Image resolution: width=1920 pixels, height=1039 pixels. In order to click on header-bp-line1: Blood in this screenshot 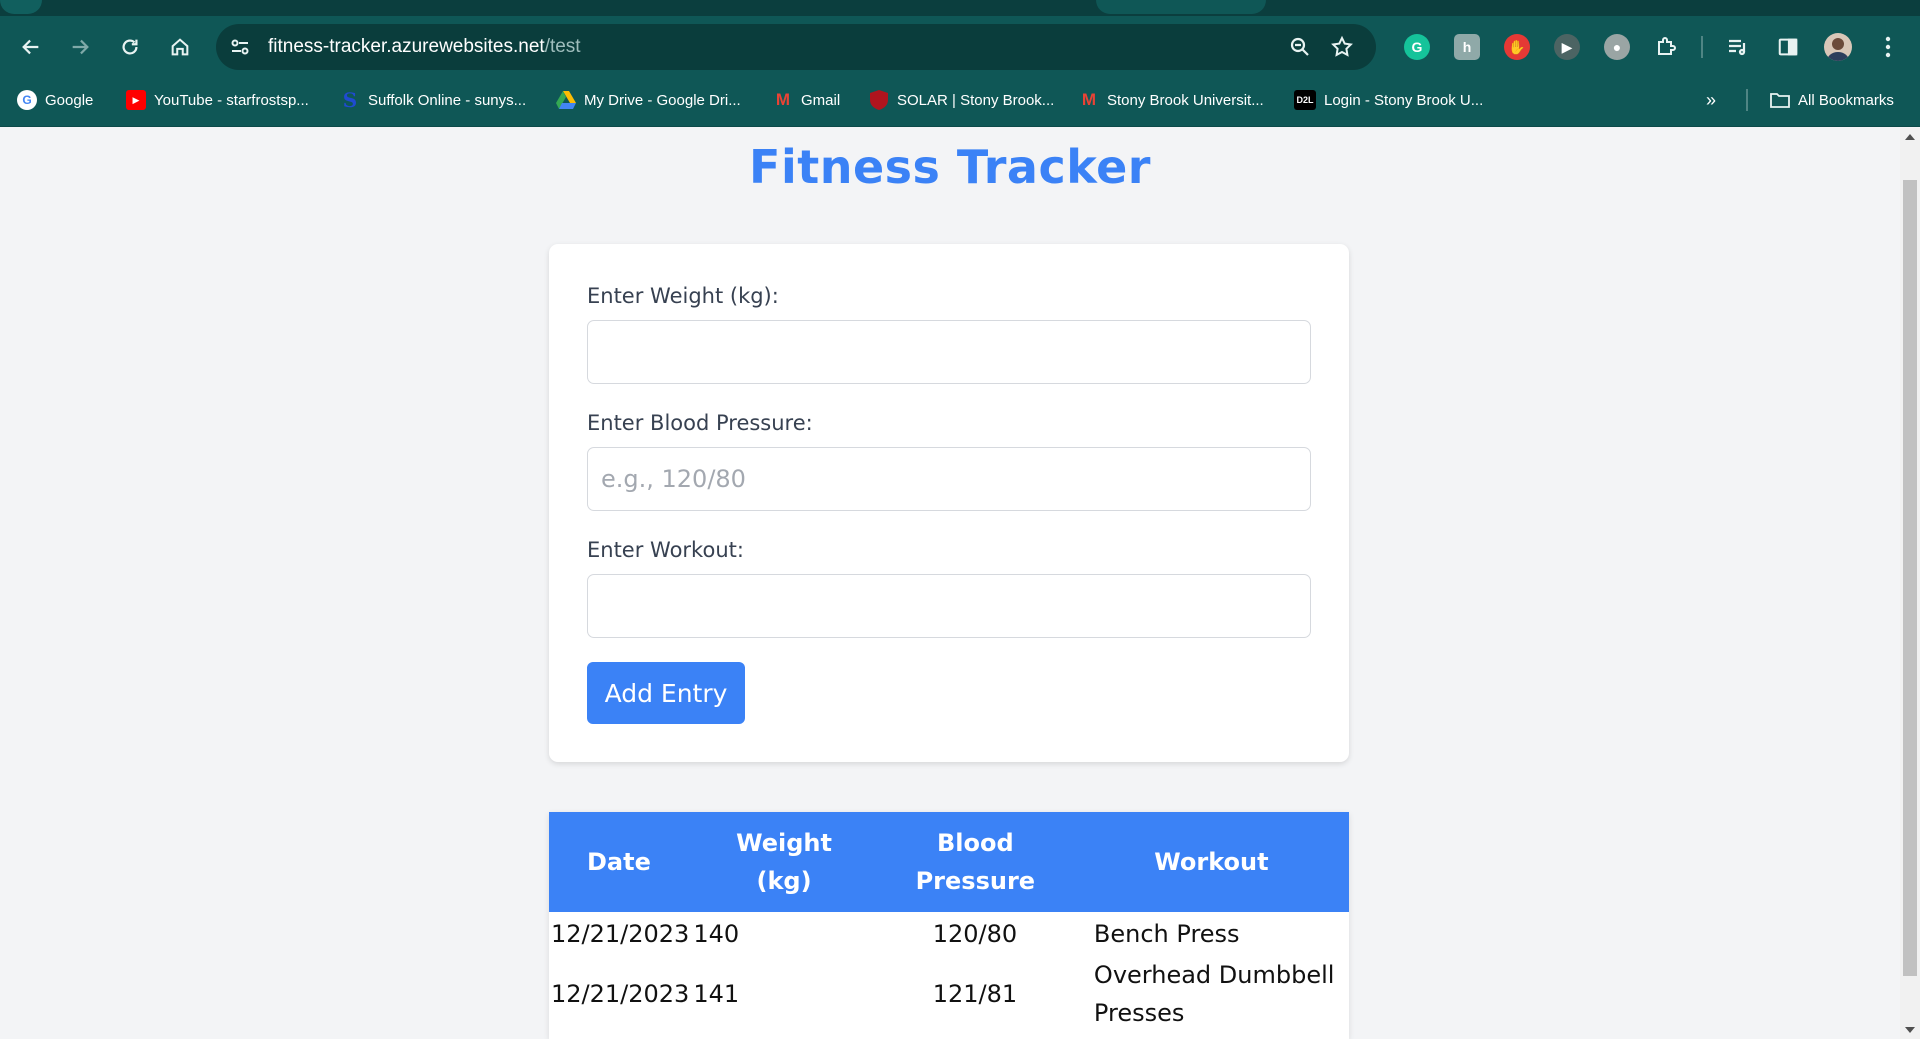, I will do `click(975, 843)`.